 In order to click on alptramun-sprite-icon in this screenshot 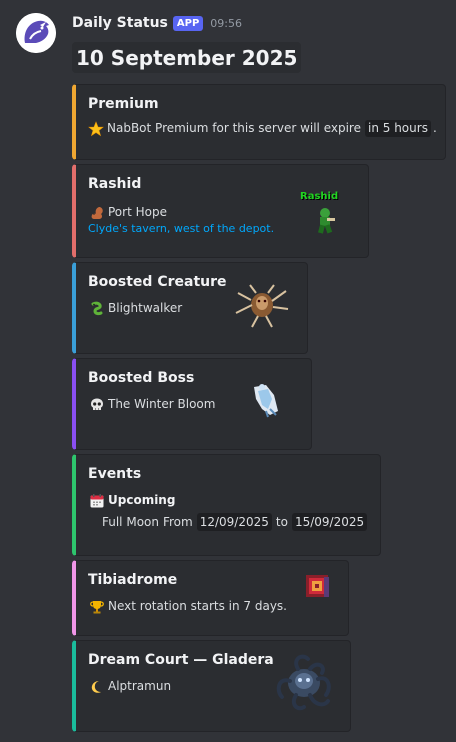, I will do `click(303, 682)`.